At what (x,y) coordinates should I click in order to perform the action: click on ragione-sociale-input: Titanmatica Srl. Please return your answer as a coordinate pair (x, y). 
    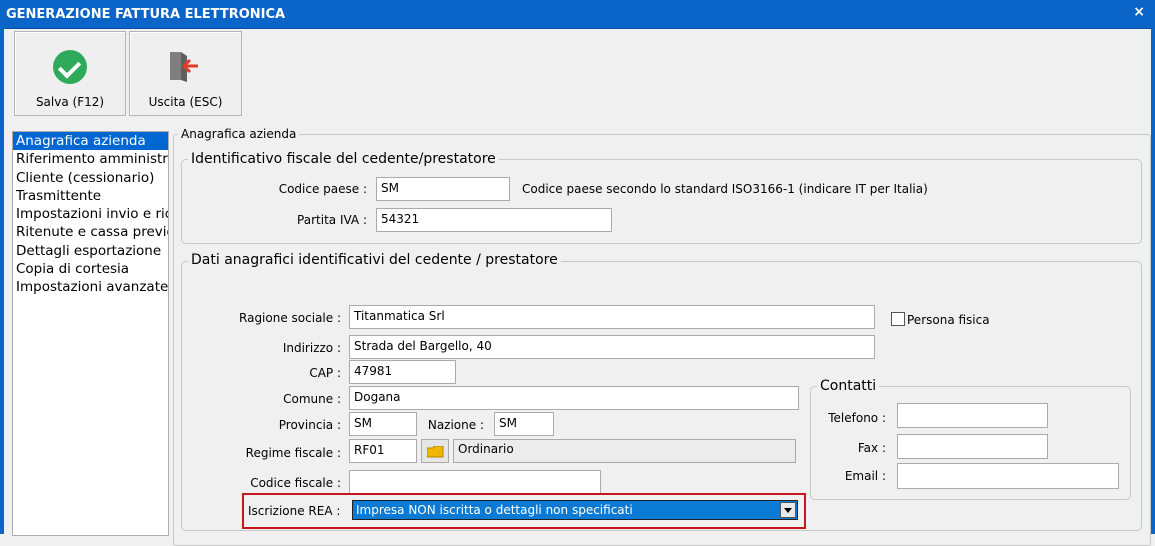
    Looking at the image, I should click on (612, 317).